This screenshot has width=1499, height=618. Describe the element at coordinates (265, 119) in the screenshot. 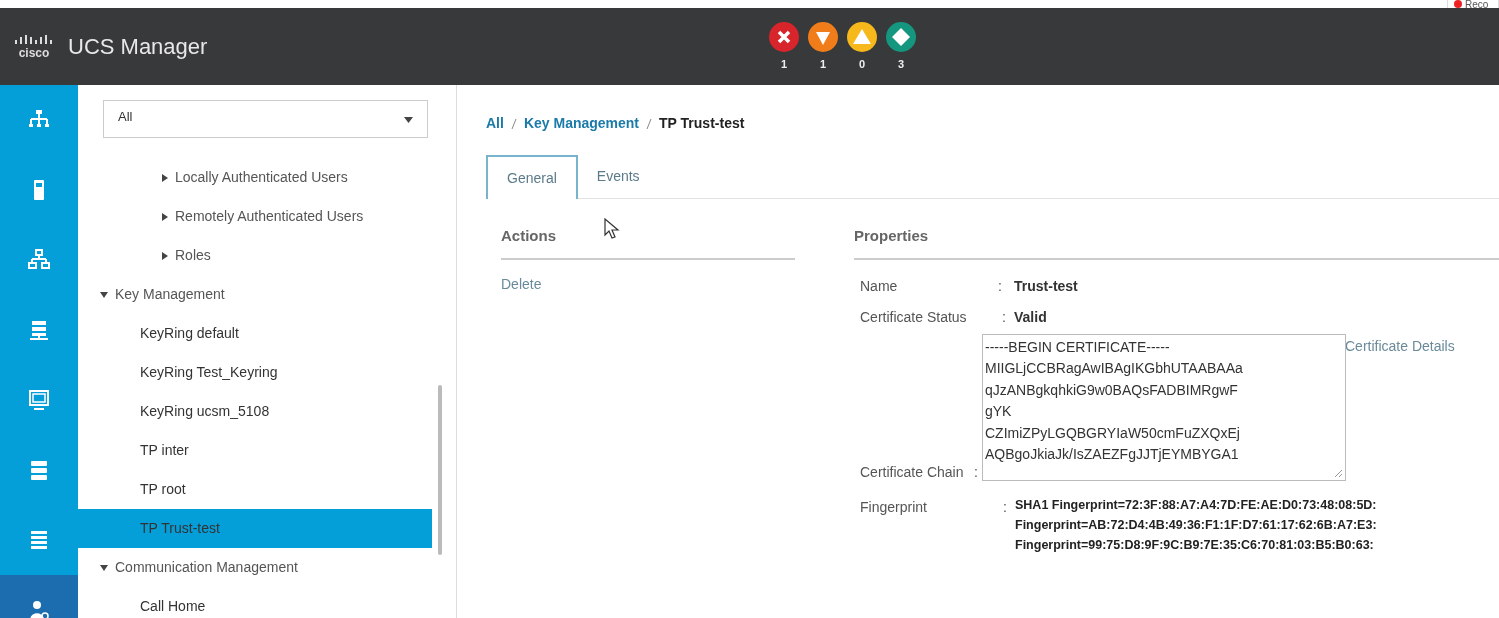

I see `filter-dropdown: All` at that location.